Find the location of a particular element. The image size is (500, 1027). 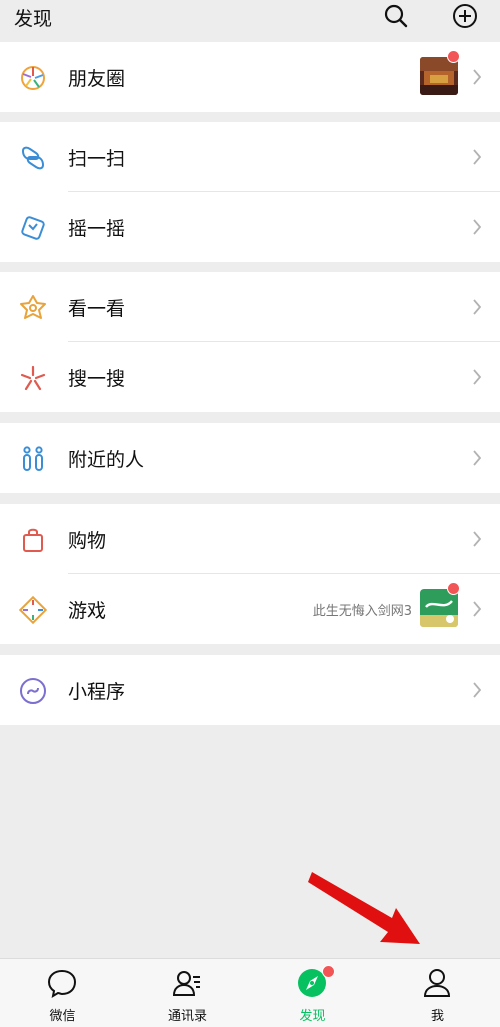

menu-item-mini-programs: 小程序 is located at coordinates (250, 690).